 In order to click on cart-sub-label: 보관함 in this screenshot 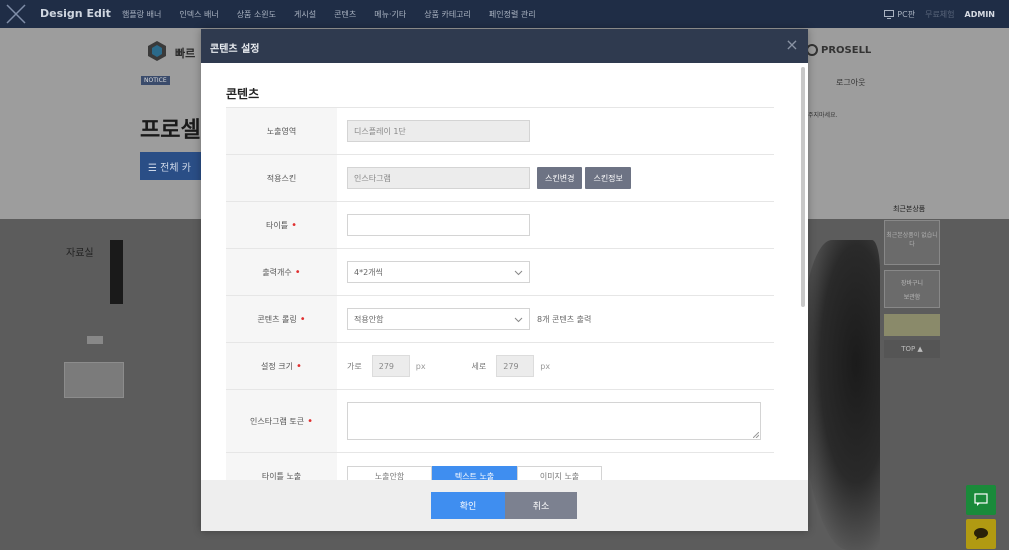, I will do `click(912, 297)`.